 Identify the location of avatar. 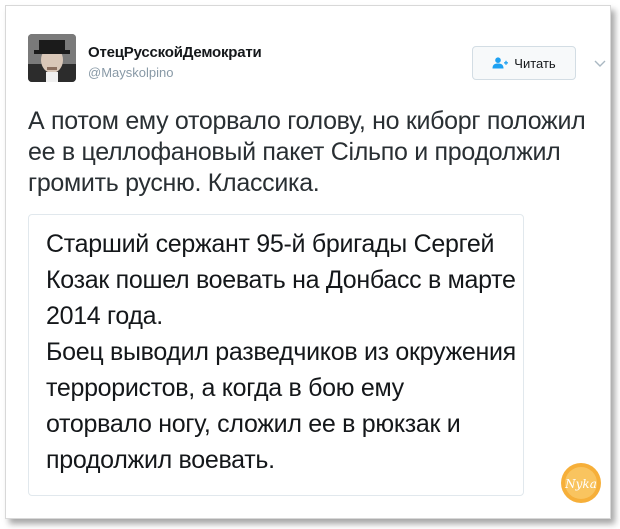
(52, 58).